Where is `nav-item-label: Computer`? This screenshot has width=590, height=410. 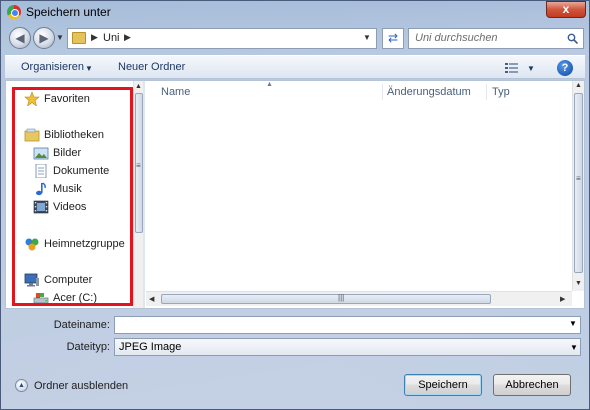 nav-item-label: Computer is located at coordinates (68, 280).